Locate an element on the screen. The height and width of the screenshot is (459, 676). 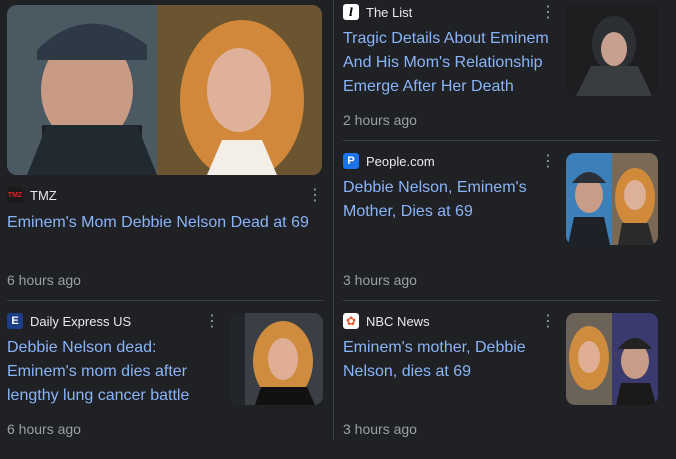
source-name: The List is located at coordinates (389, 12).